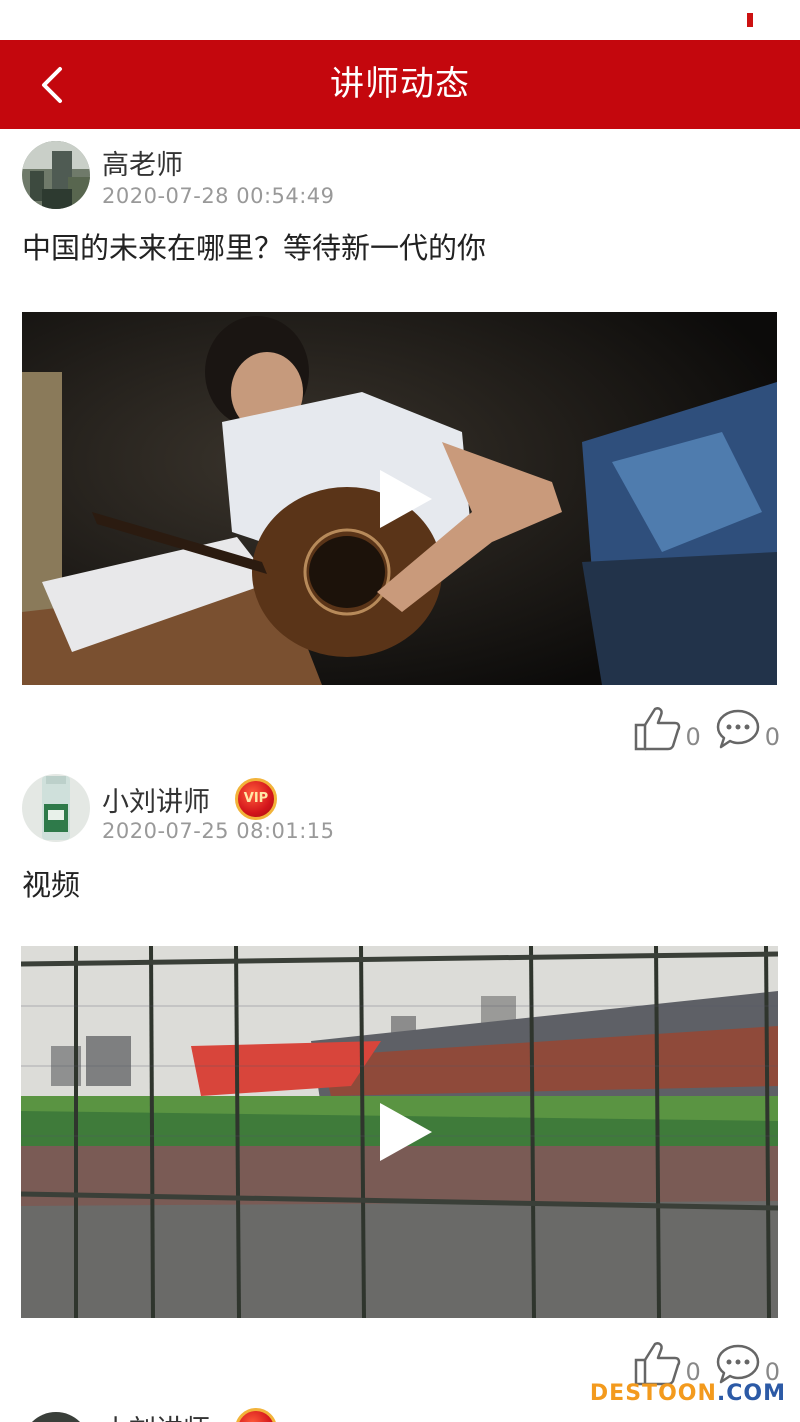 Image resolution: width=800 pixels, height=1422 pixels. Describe the element at coordinates (256, 799) in the screenshot. I see `vip-badge: VIP` at that location.